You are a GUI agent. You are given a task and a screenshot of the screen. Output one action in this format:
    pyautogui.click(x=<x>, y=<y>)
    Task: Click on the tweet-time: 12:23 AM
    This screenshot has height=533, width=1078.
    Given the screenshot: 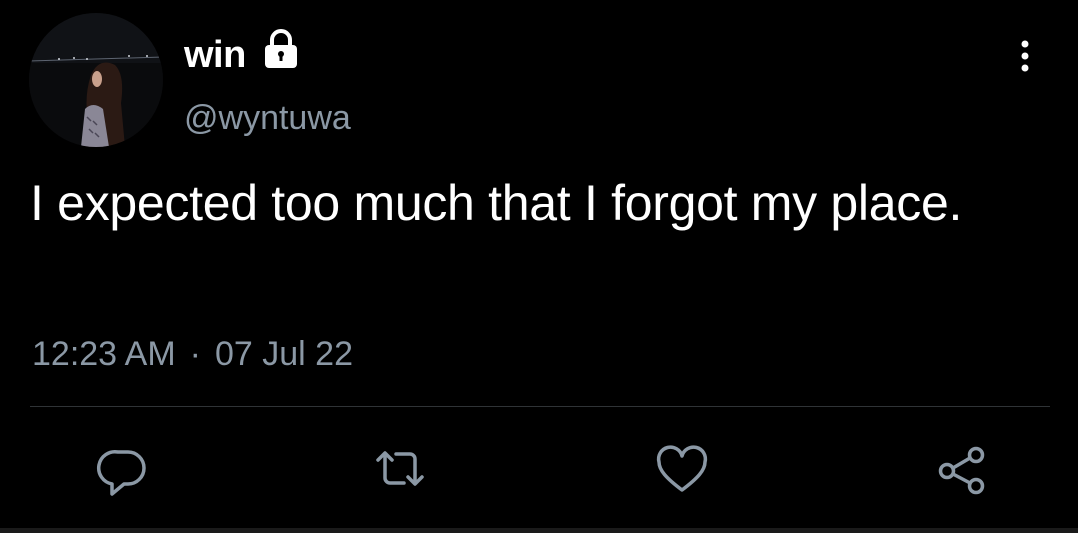 What is the action you would take?
    pyautogui.click(x=104, y=354)
    